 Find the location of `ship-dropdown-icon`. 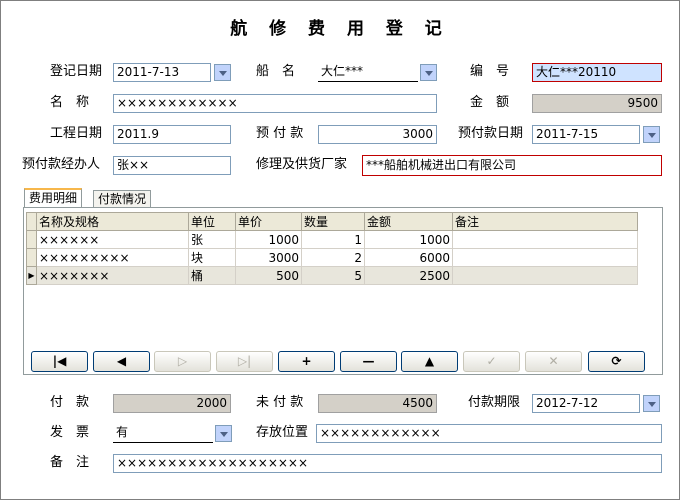

ship-dropdown-icon is located at coordinates (428, 72).